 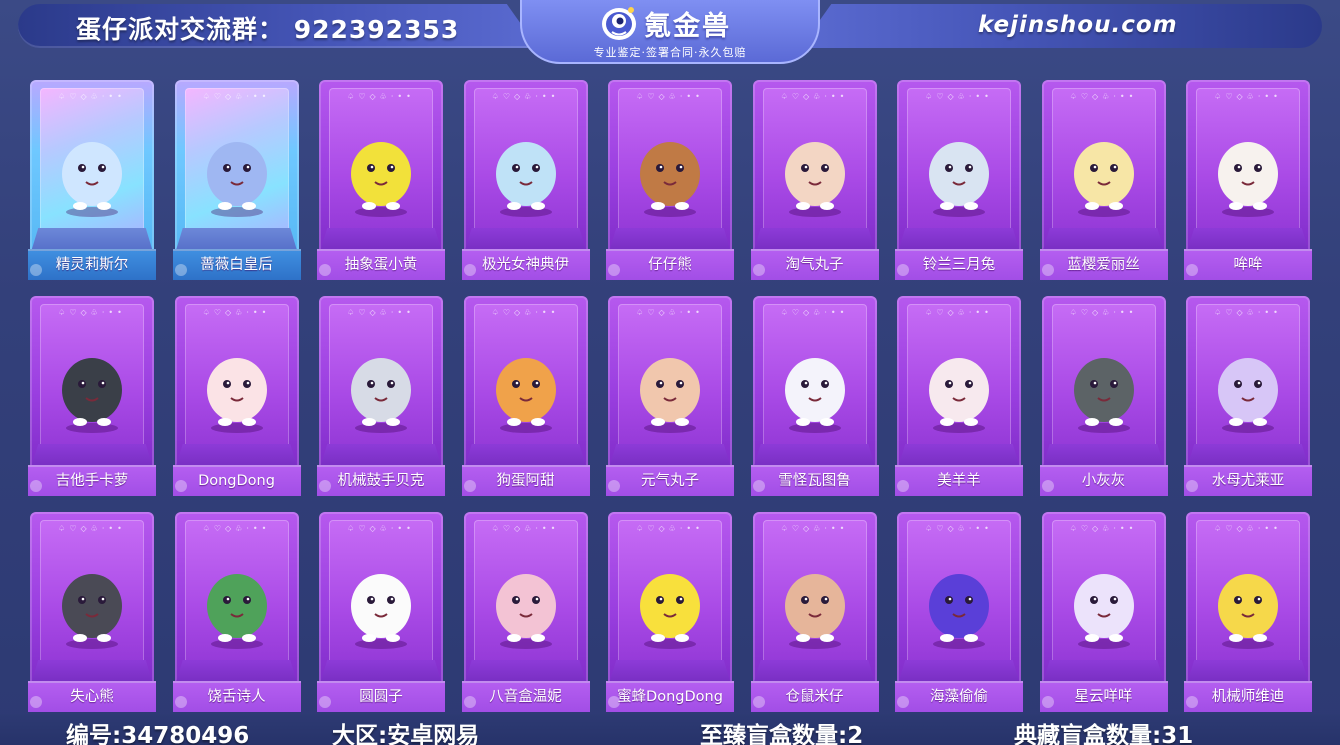 I want to click on skin-name: 机械师维迪, so click(x=1248, y=697).